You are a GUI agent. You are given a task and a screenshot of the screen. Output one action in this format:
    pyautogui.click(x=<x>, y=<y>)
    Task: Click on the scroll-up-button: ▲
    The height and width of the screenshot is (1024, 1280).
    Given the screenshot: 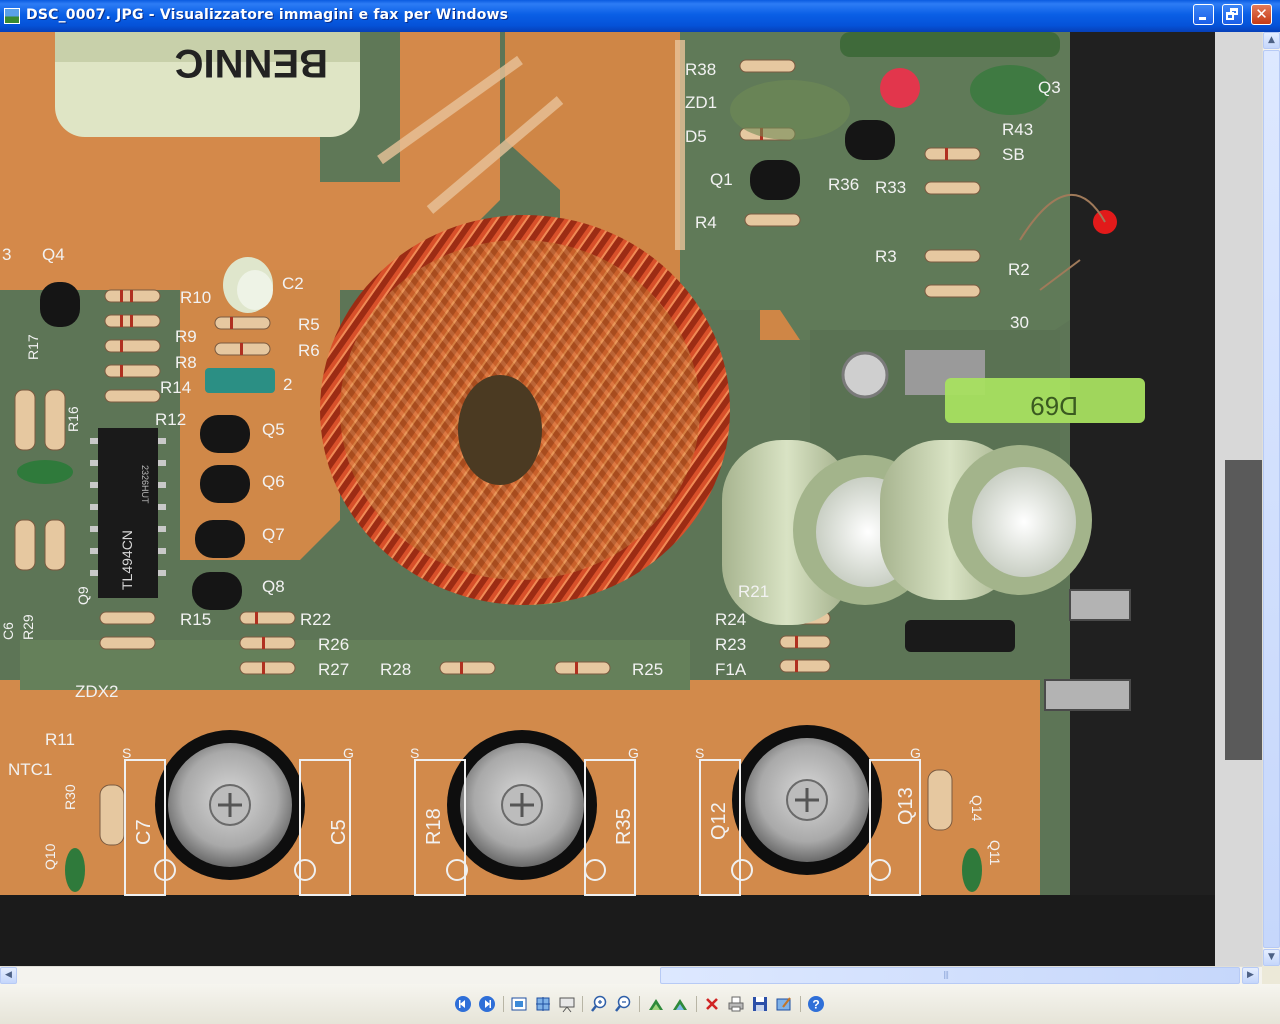 What is the action you would take?
    pyautogui.click(x=1271, y=40)
    